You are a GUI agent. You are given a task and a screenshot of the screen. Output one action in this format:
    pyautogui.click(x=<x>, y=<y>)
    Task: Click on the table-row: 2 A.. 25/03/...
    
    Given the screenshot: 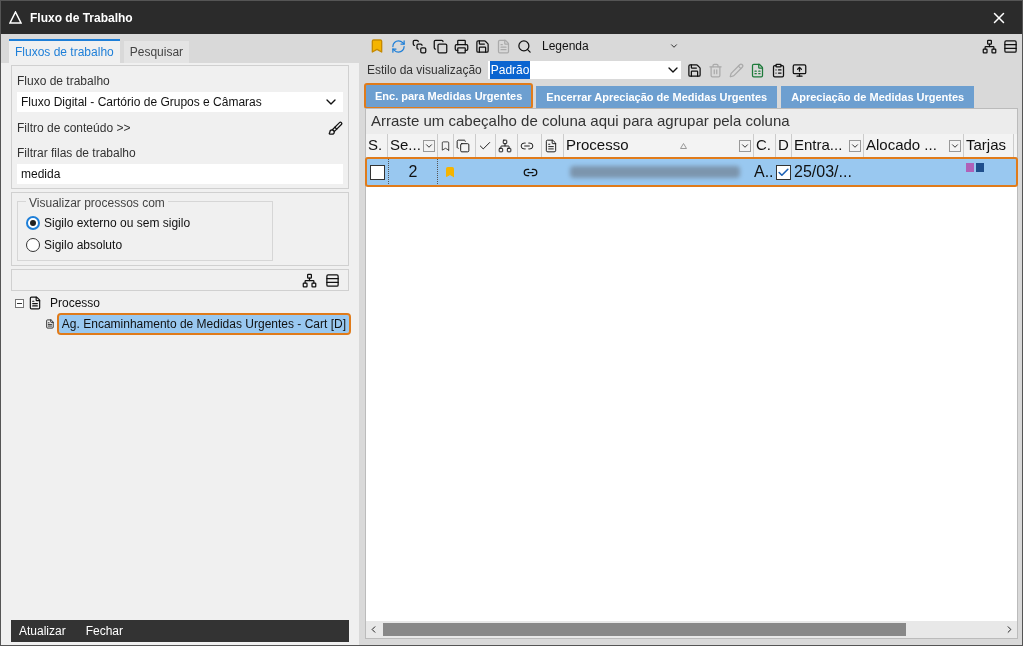 What is the action you would take?
    pyautogui.click(x=691, y=172)
    